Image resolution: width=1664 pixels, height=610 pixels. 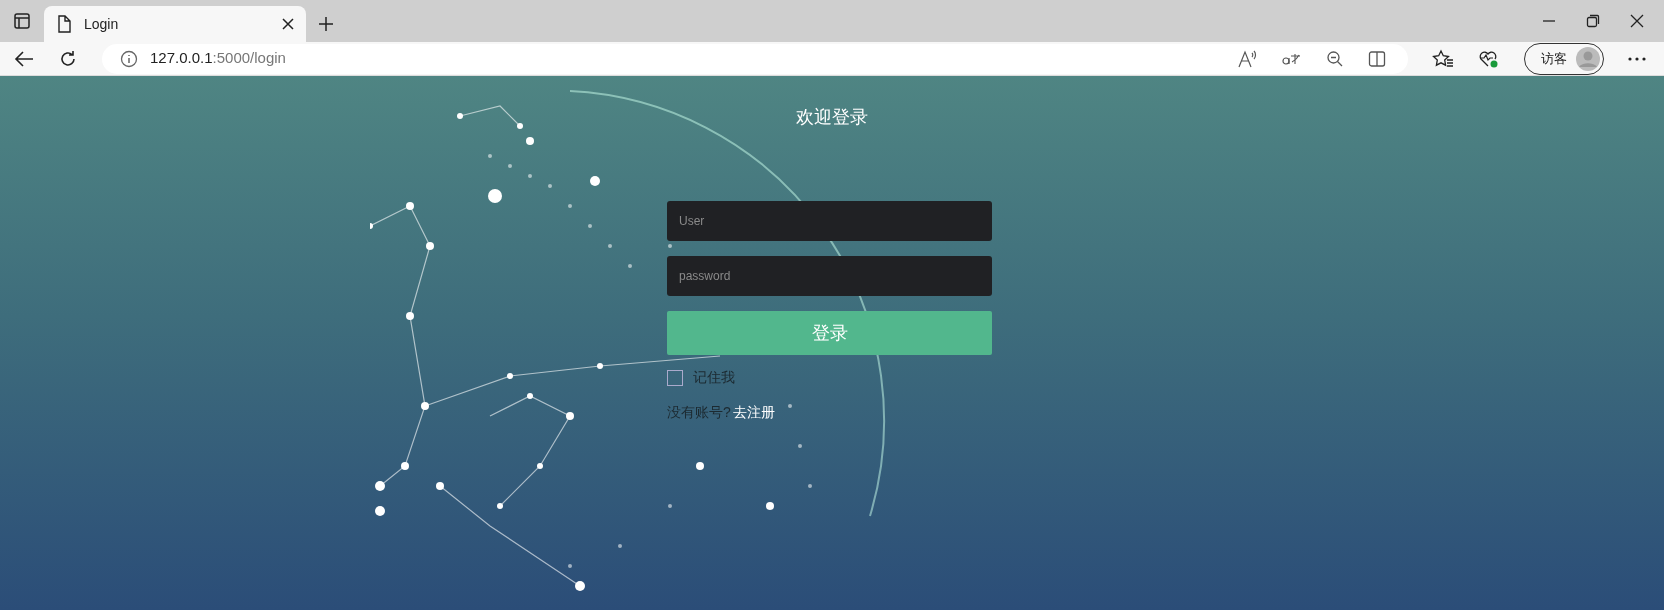 What do you see at coordinates (326, 24) in the screenshot?
I see `new-tab-icon` at bounding box center [326, 24].